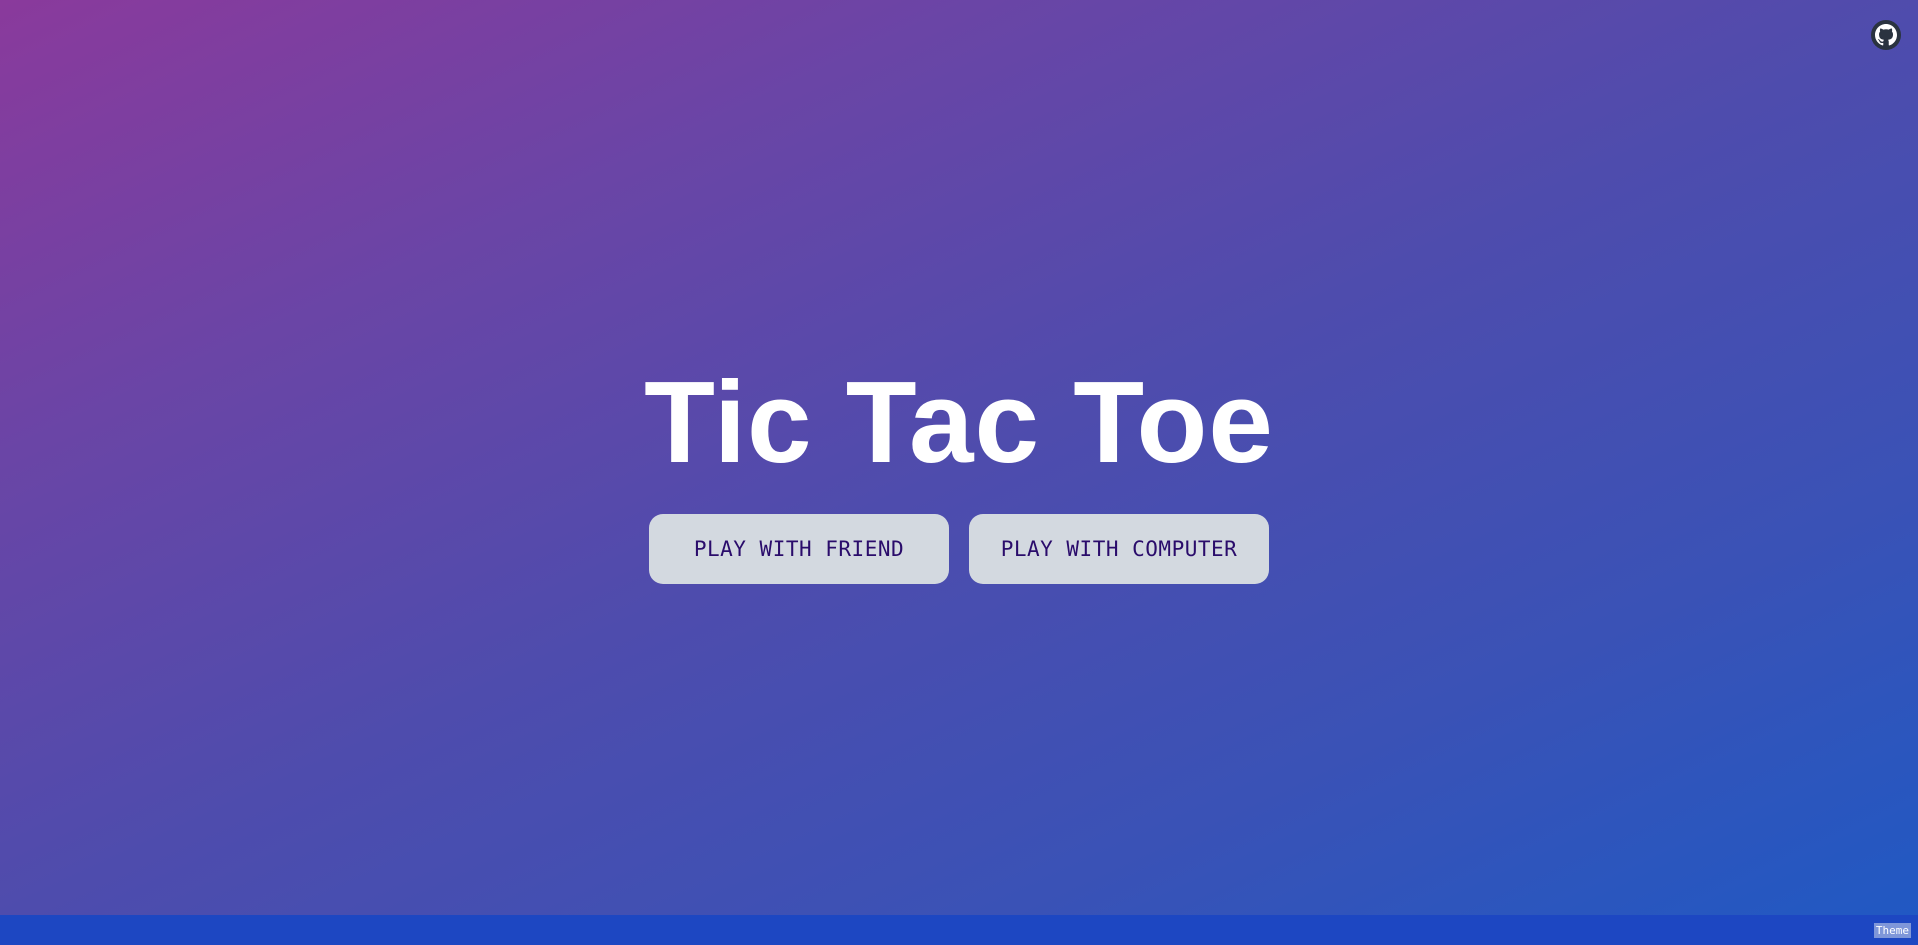  I want to click on github-link, so click(1886, 35).